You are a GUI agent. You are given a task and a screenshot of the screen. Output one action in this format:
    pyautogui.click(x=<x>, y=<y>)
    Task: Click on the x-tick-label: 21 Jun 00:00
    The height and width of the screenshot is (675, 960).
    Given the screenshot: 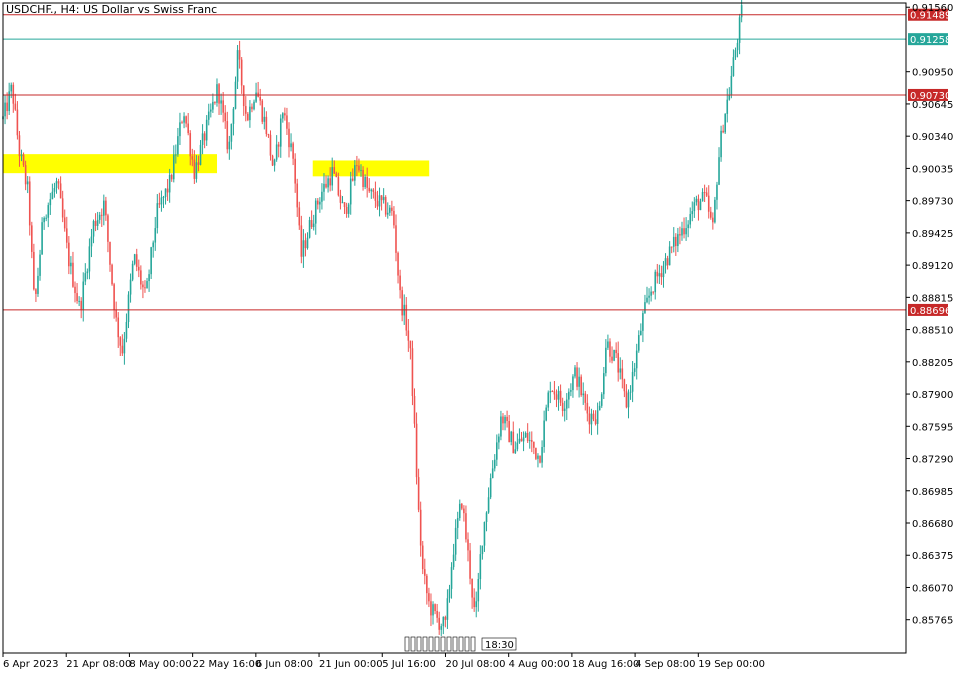 What is the action you would take?
    pyautogui.click(x=351, y=664)
    